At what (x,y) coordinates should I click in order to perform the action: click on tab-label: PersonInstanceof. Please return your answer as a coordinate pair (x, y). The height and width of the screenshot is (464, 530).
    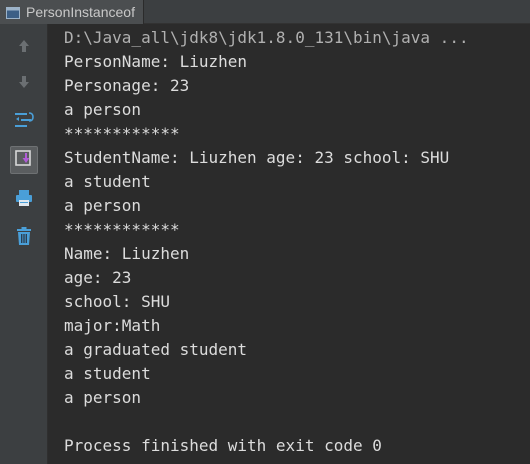
    Looking at the image, I should click on (80, 12).